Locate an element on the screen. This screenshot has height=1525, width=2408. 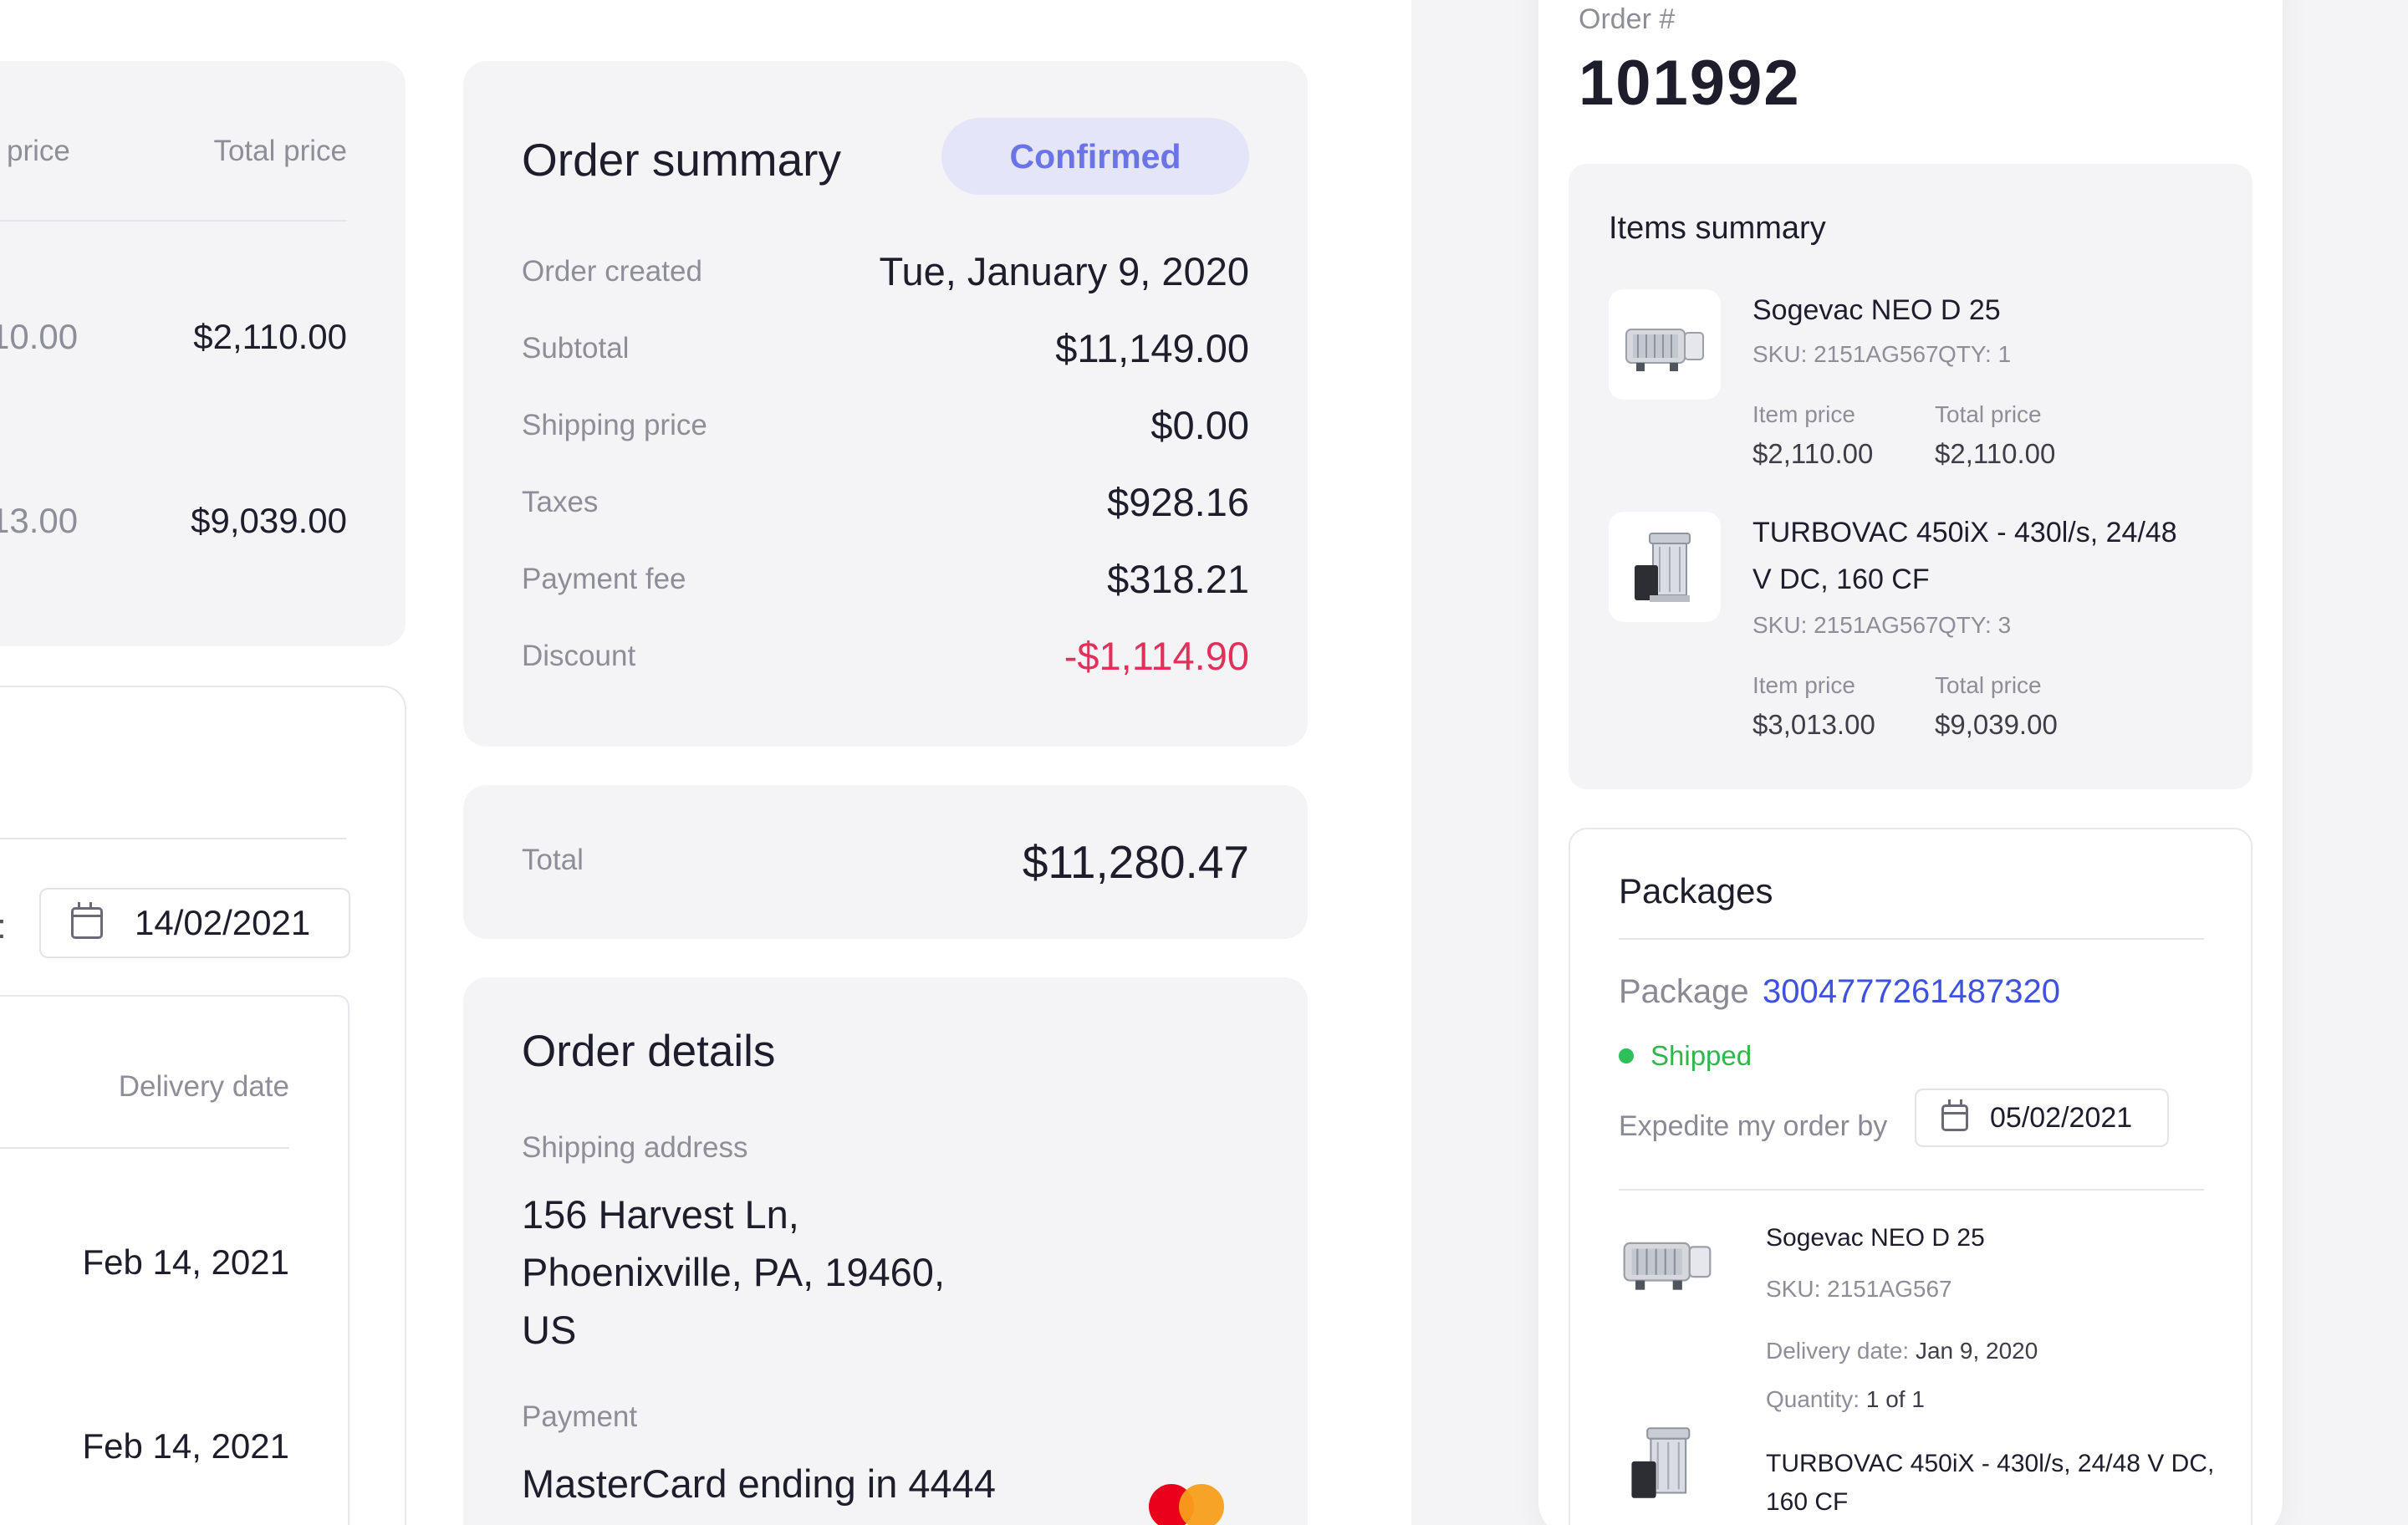
delivery-row-1-date: Feb 14, 2021 is located at coordinates (185, 1262).